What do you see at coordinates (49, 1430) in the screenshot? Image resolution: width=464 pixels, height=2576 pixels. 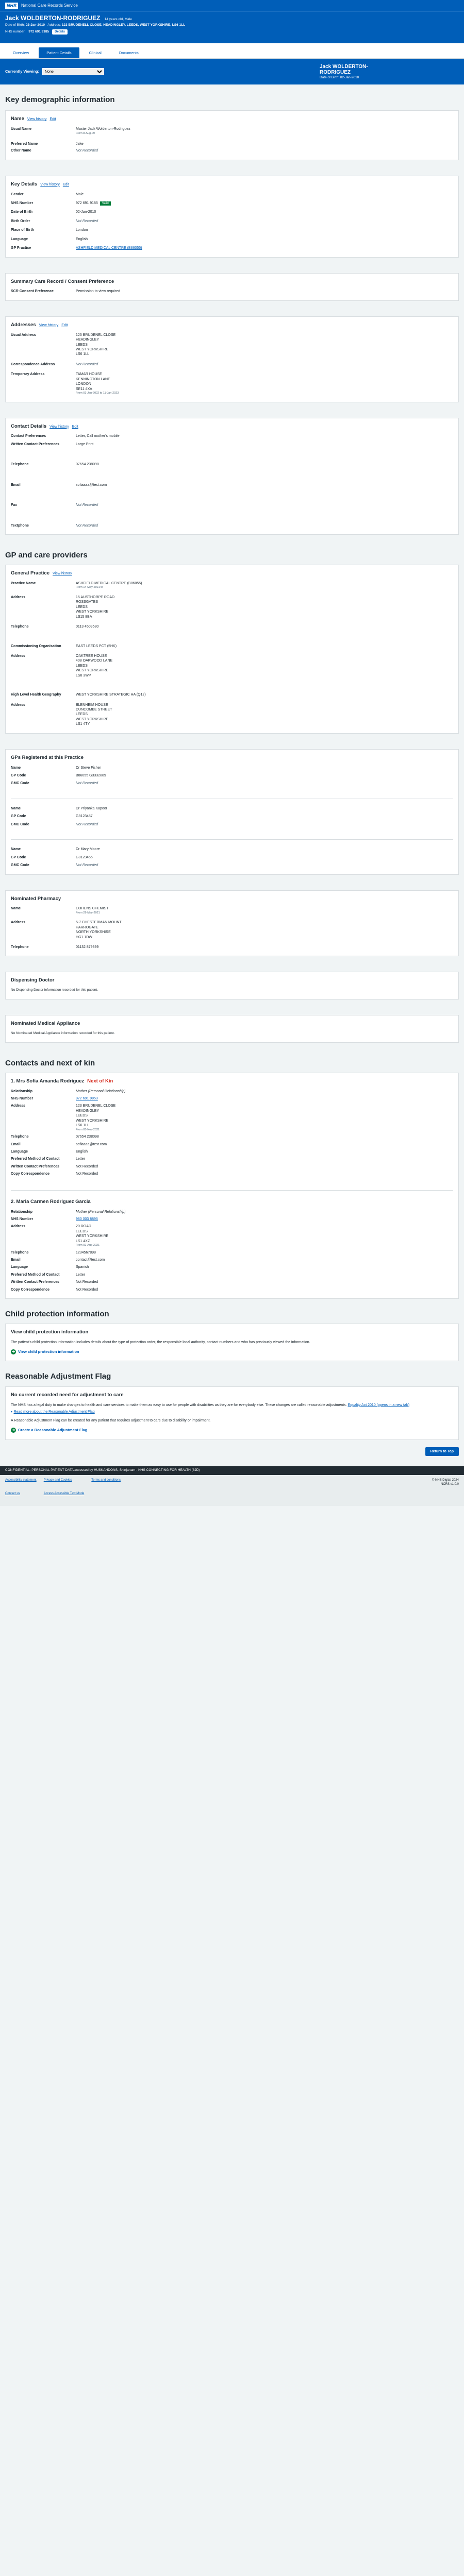 I see `create-raf-button: ➜ Create a Reasonable Adjustment Flag` at bounding box center [49, 1430].